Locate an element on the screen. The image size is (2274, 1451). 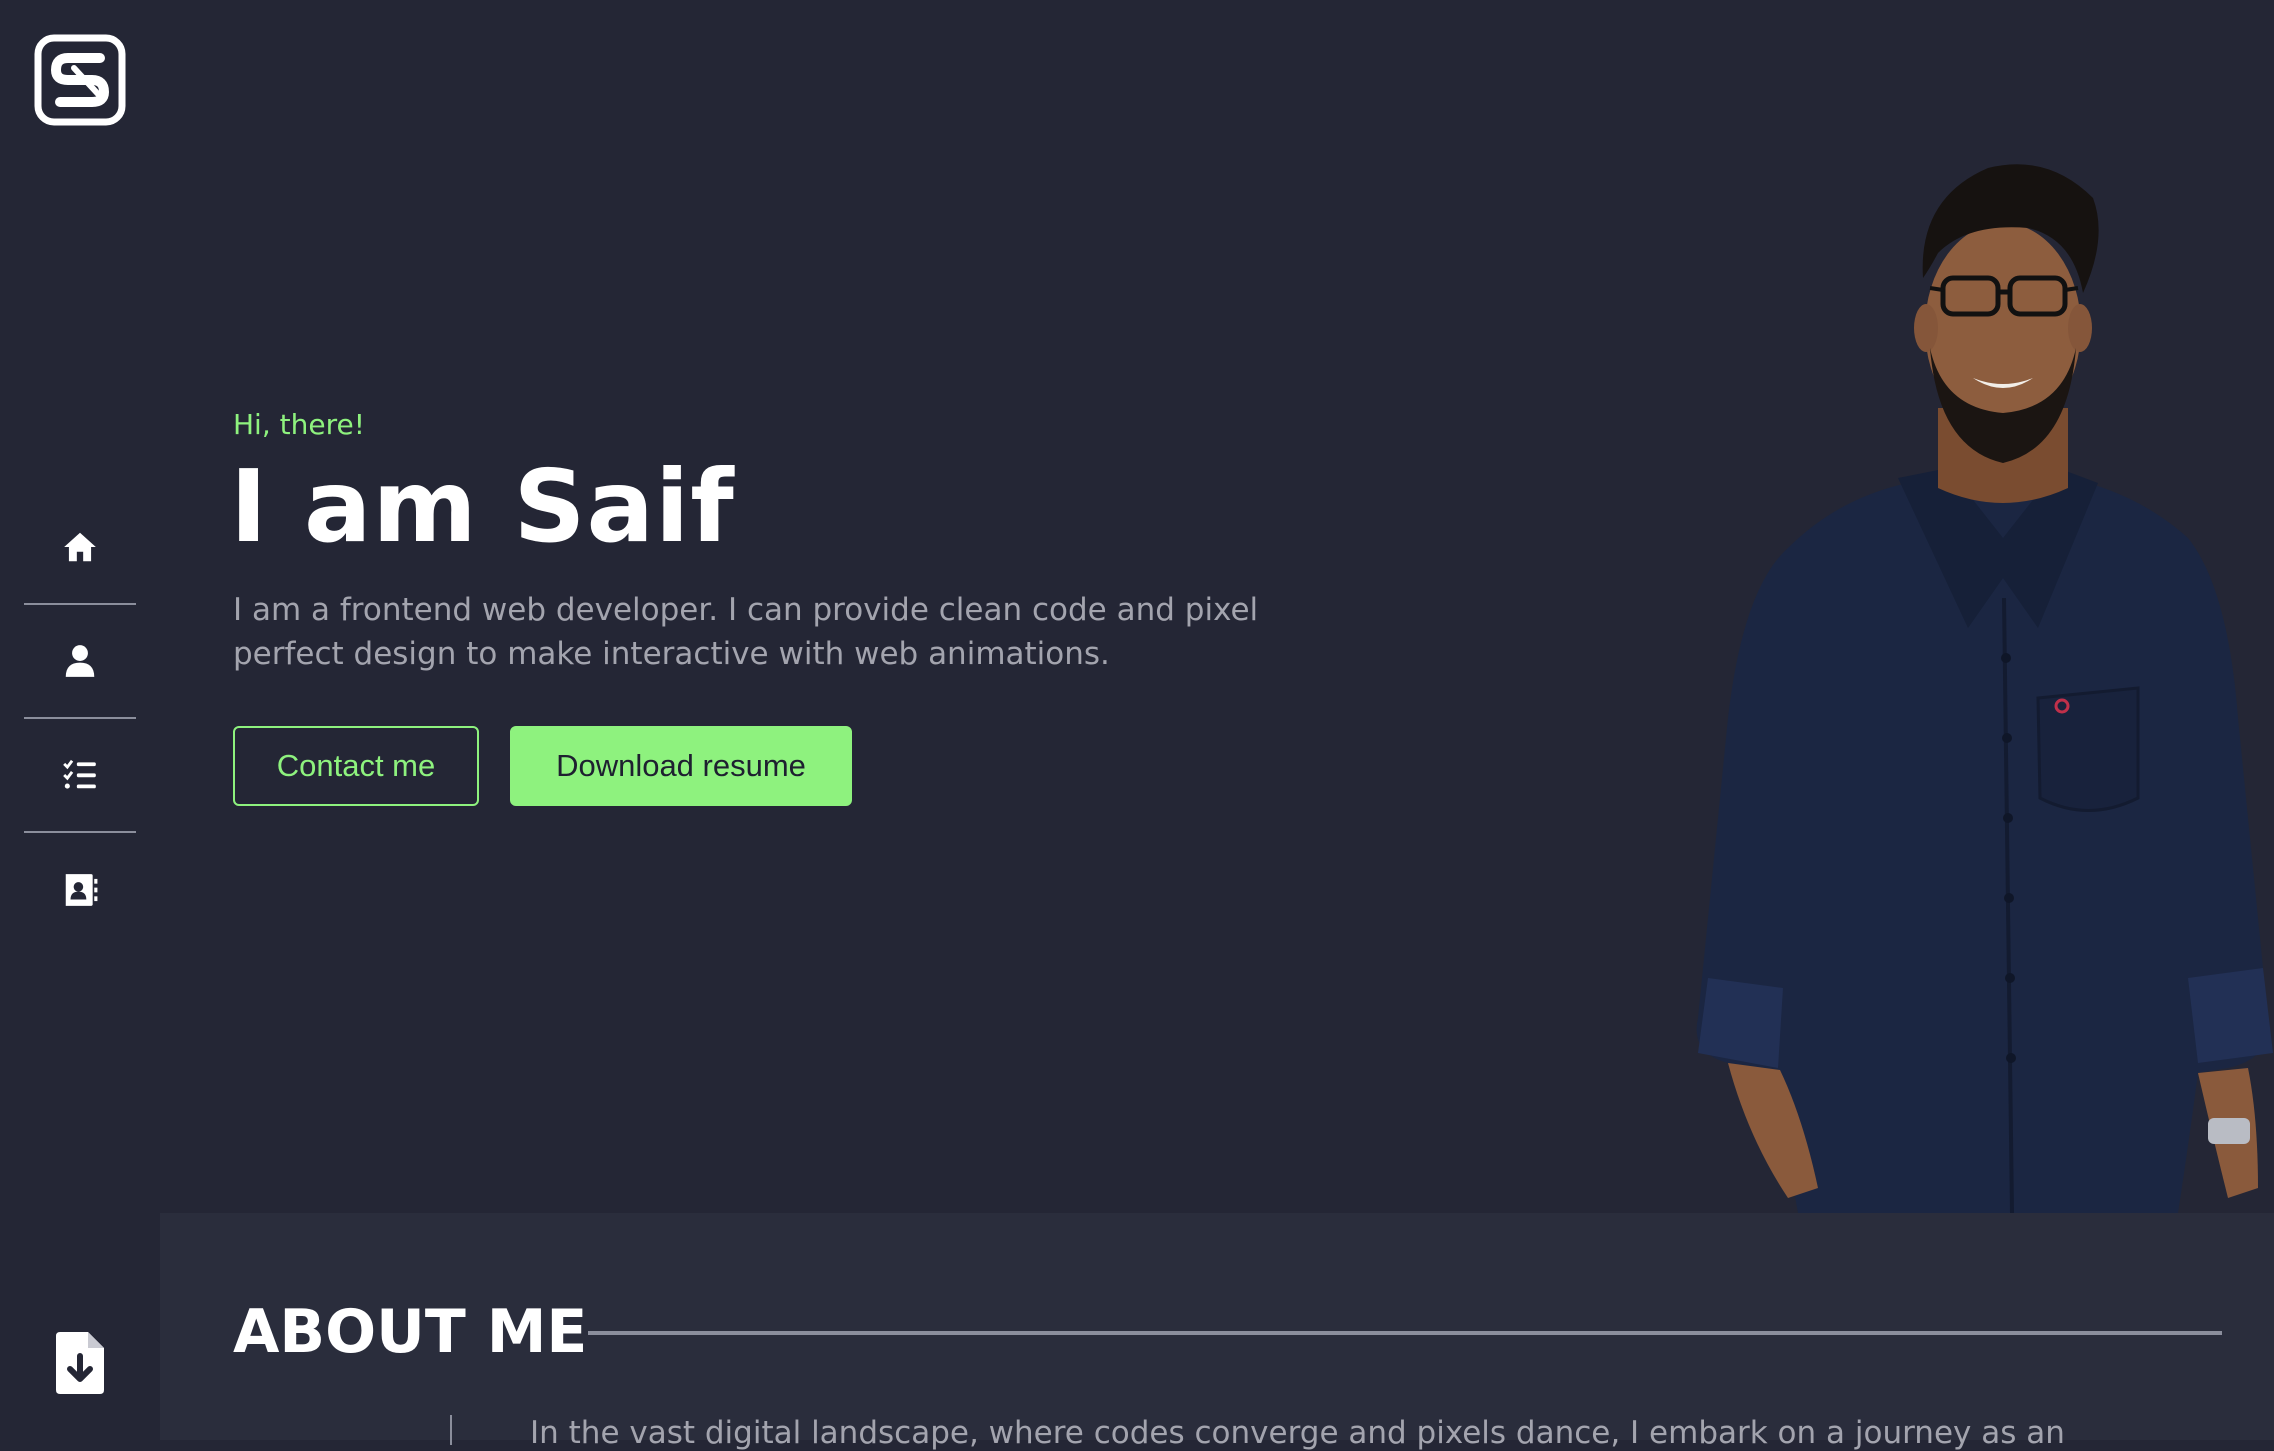
sidebar-nav is located at coordinates (80, 719).